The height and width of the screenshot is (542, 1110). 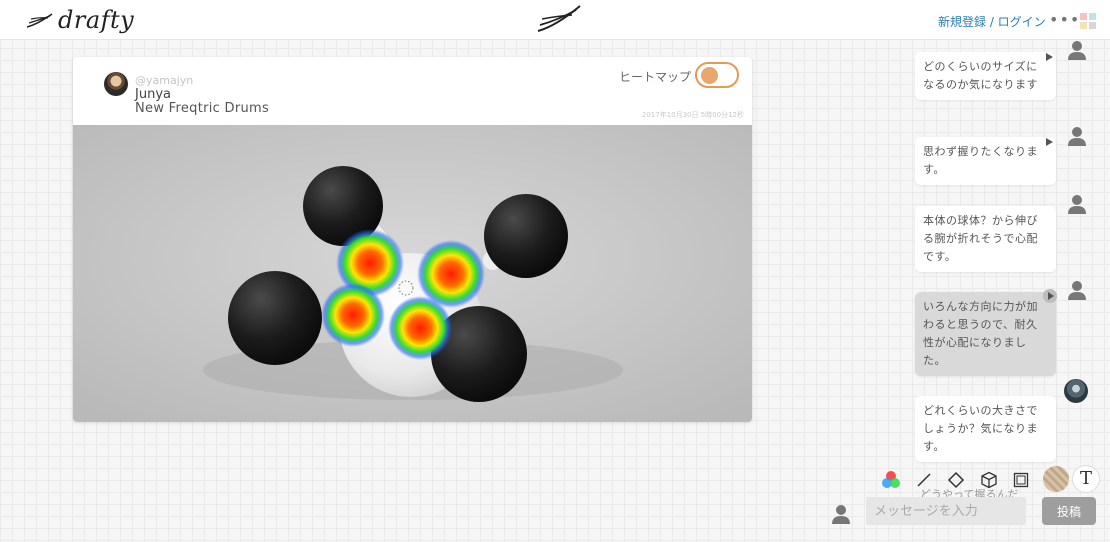 I want to click on logo-text: drafty, so click(x=96, y=20).